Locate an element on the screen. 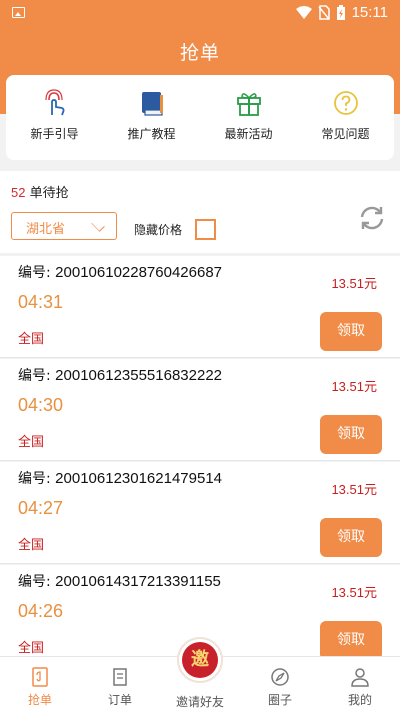  quick-link-label: 常见问题 is located at coordinates (345, 134).